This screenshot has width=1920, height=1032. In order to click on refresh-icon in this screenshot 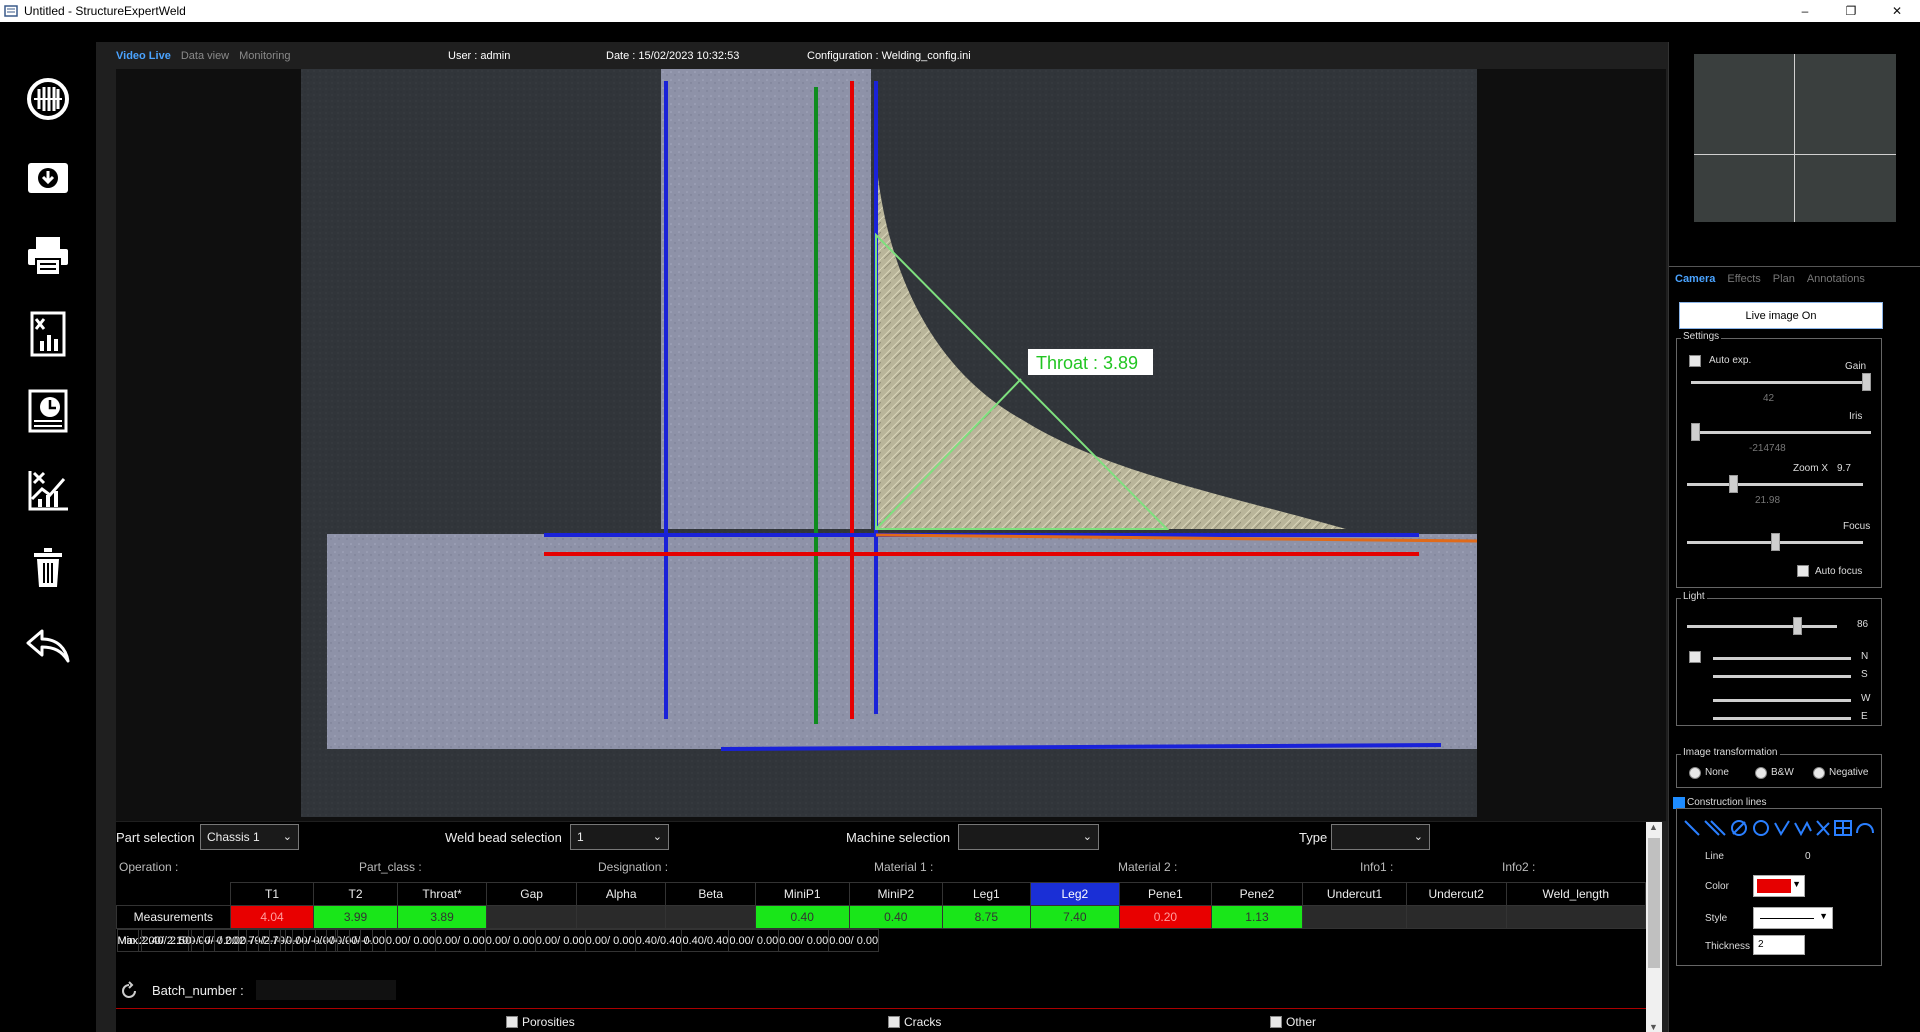, I will do `click(129, 991)`.